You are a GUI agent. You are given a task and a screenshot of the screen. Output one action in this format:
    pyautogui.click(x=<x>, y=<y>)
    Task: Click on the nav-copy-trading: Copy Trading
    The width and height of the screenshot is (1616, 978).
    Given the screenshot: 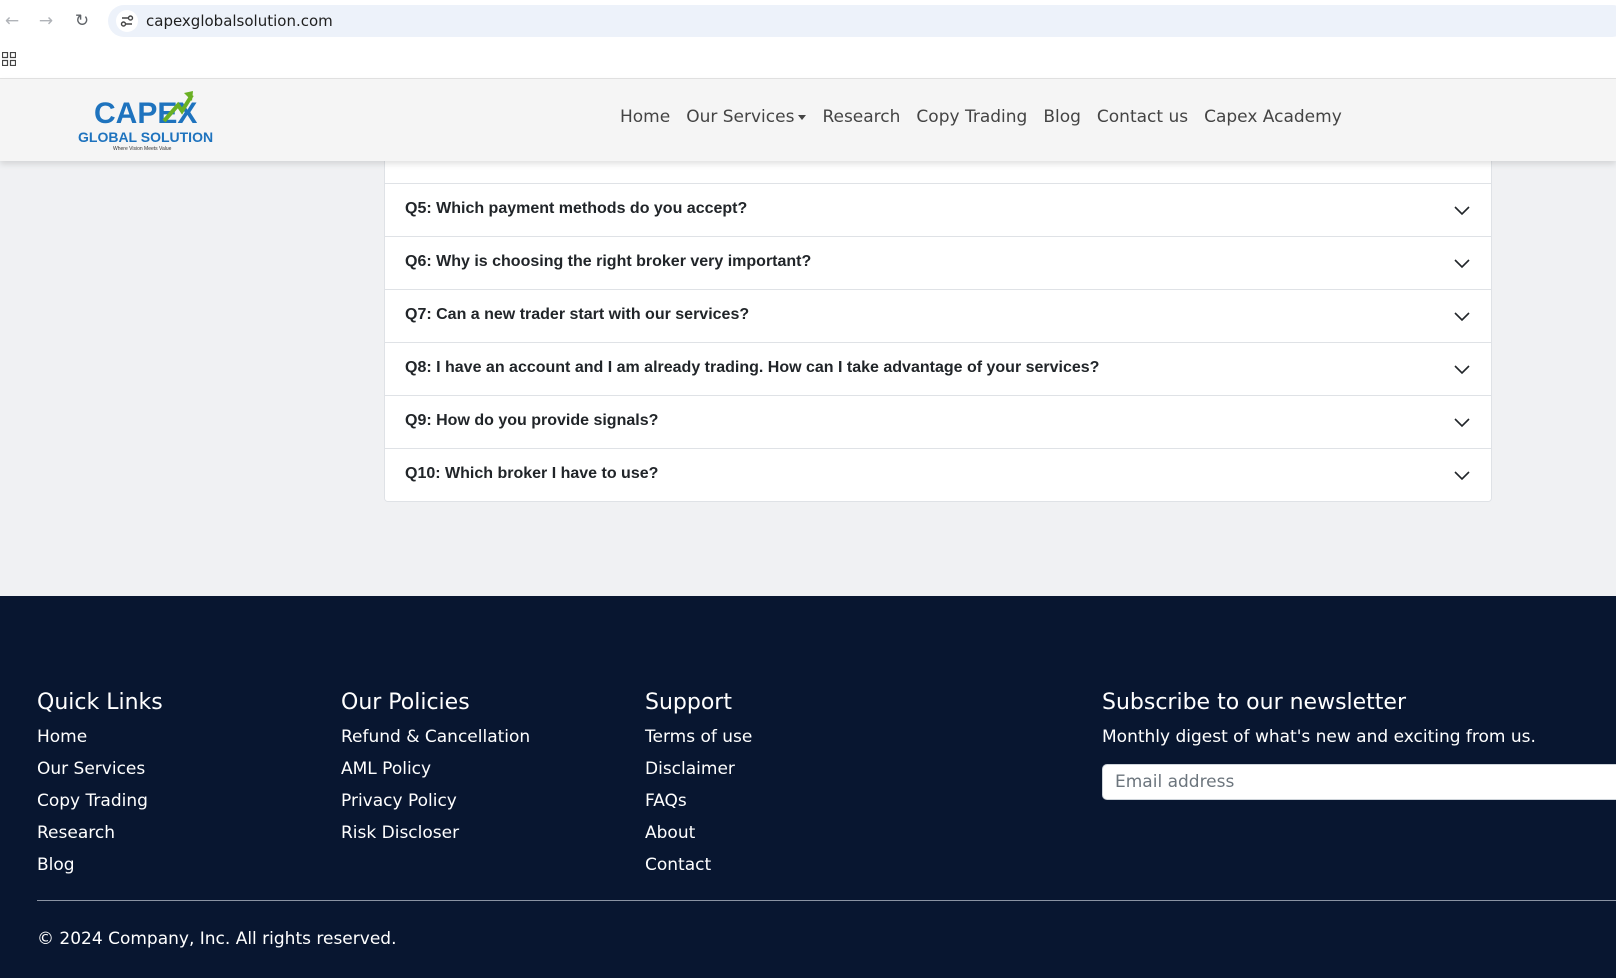 What is the action you would take?
    pyautogui.click(x=971, y=117)
    